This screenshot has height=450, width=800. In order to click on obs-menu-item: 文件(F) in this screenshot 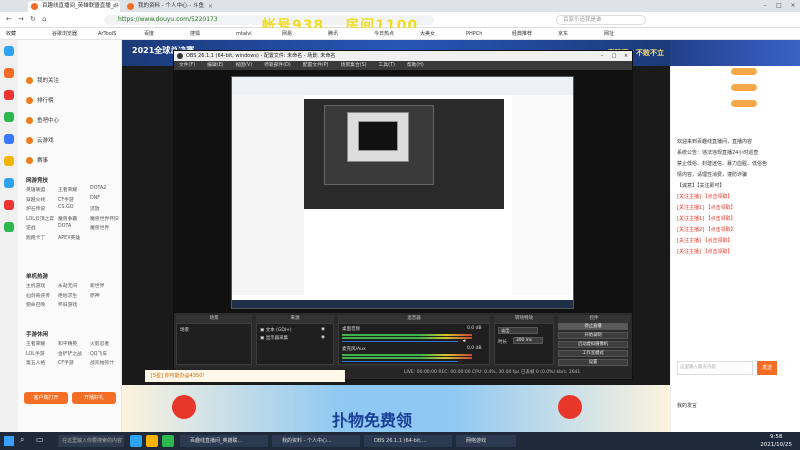, I will do `click(187, 65)`.